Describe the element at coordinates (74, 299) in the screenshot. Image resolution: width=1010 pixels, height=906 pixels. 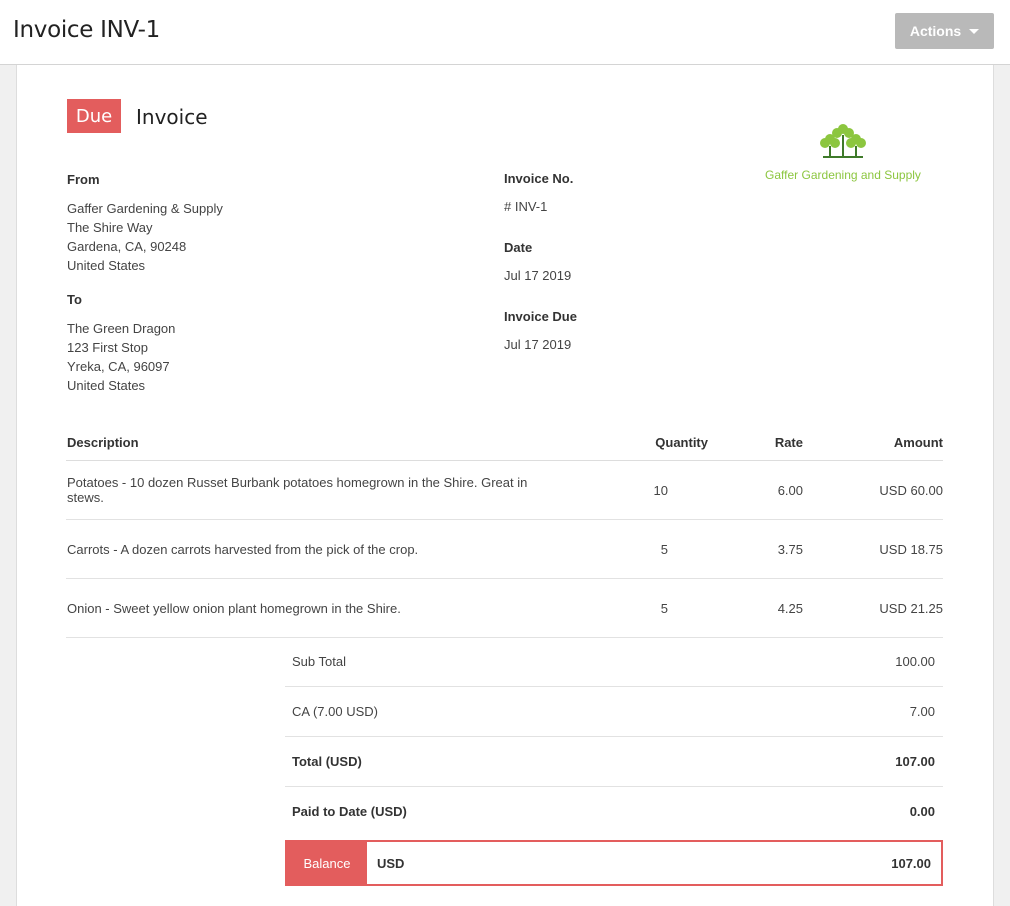
I see `to-label: To` at that location.